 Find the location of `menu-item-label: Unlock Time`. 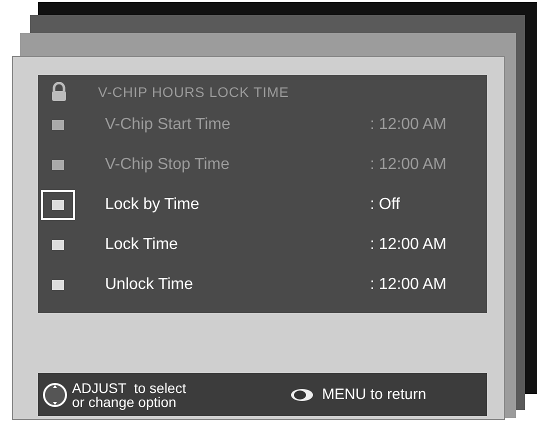

menu-item-label: Unlock Time is located at coordinates (149, 285).